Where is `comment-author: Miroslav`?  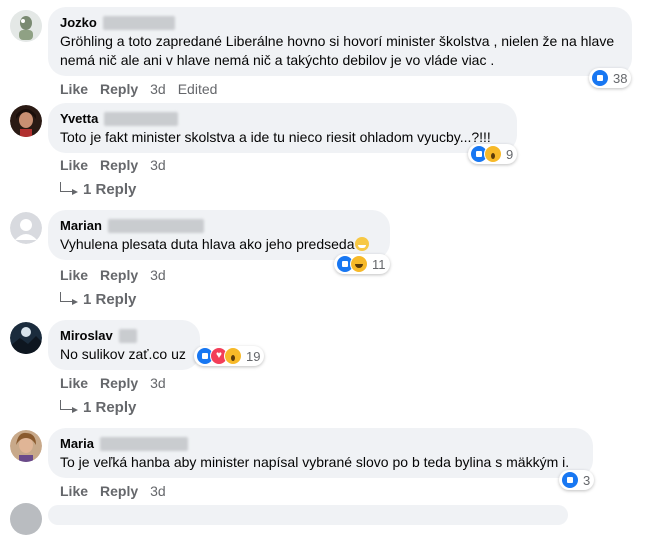 comment-author: Miroslav is located at coordinates (86, 335).